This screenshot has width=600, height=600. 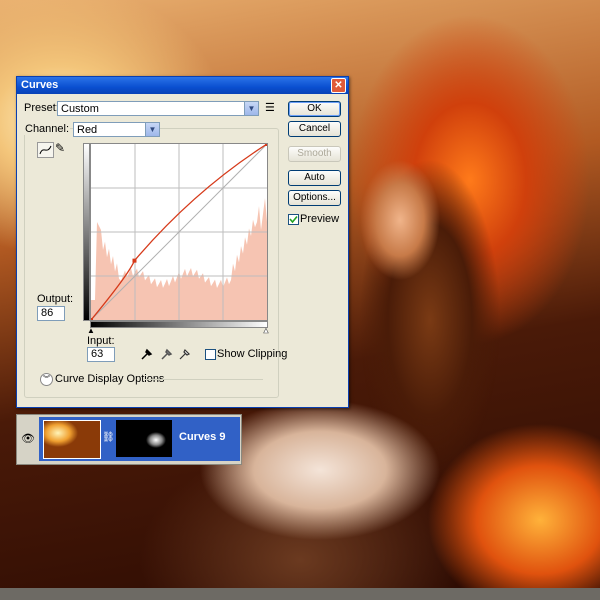 What do you see at coordinates (182, 85) in the screenshot?
I see `dialog-titlebar: Curves ✕` at bounding box center [182, 85].